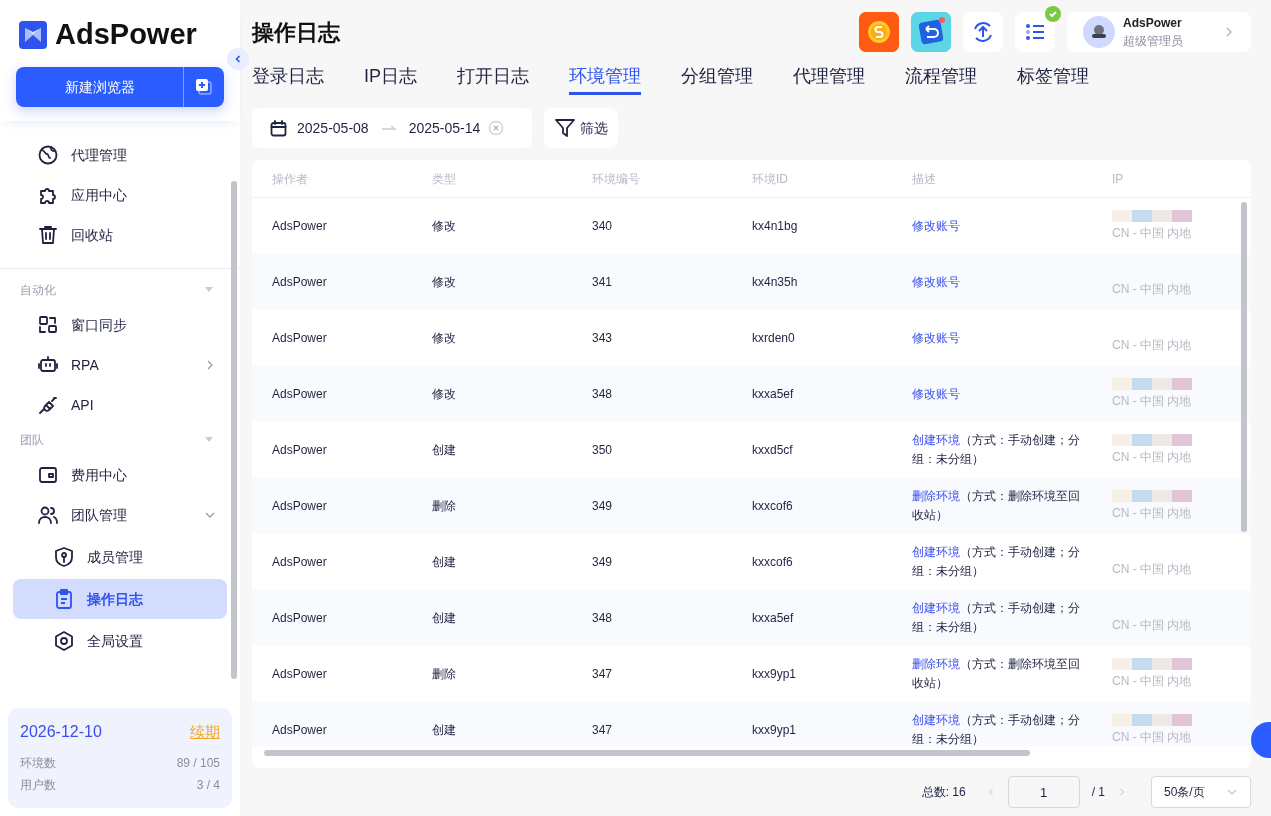  What do you see at coordinates (64, 557) in the screenshot?
I see `shield-key-icon` at bounding box center [64, 557].